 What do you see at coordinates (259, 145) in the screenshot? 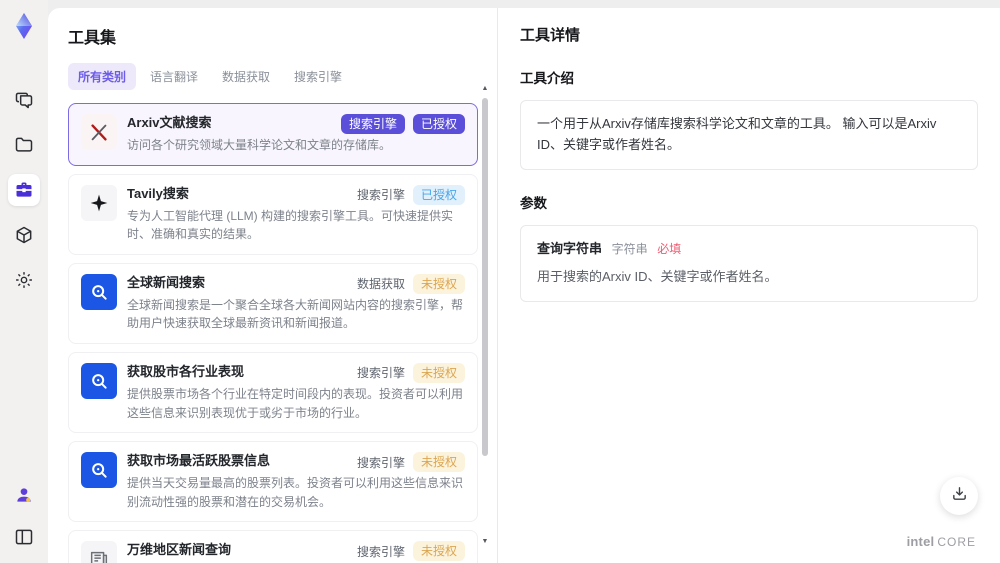
I see `tool-description: 访问各个研究领域大量科学论文和文章的存储库。` at bounding box center [259, 145].